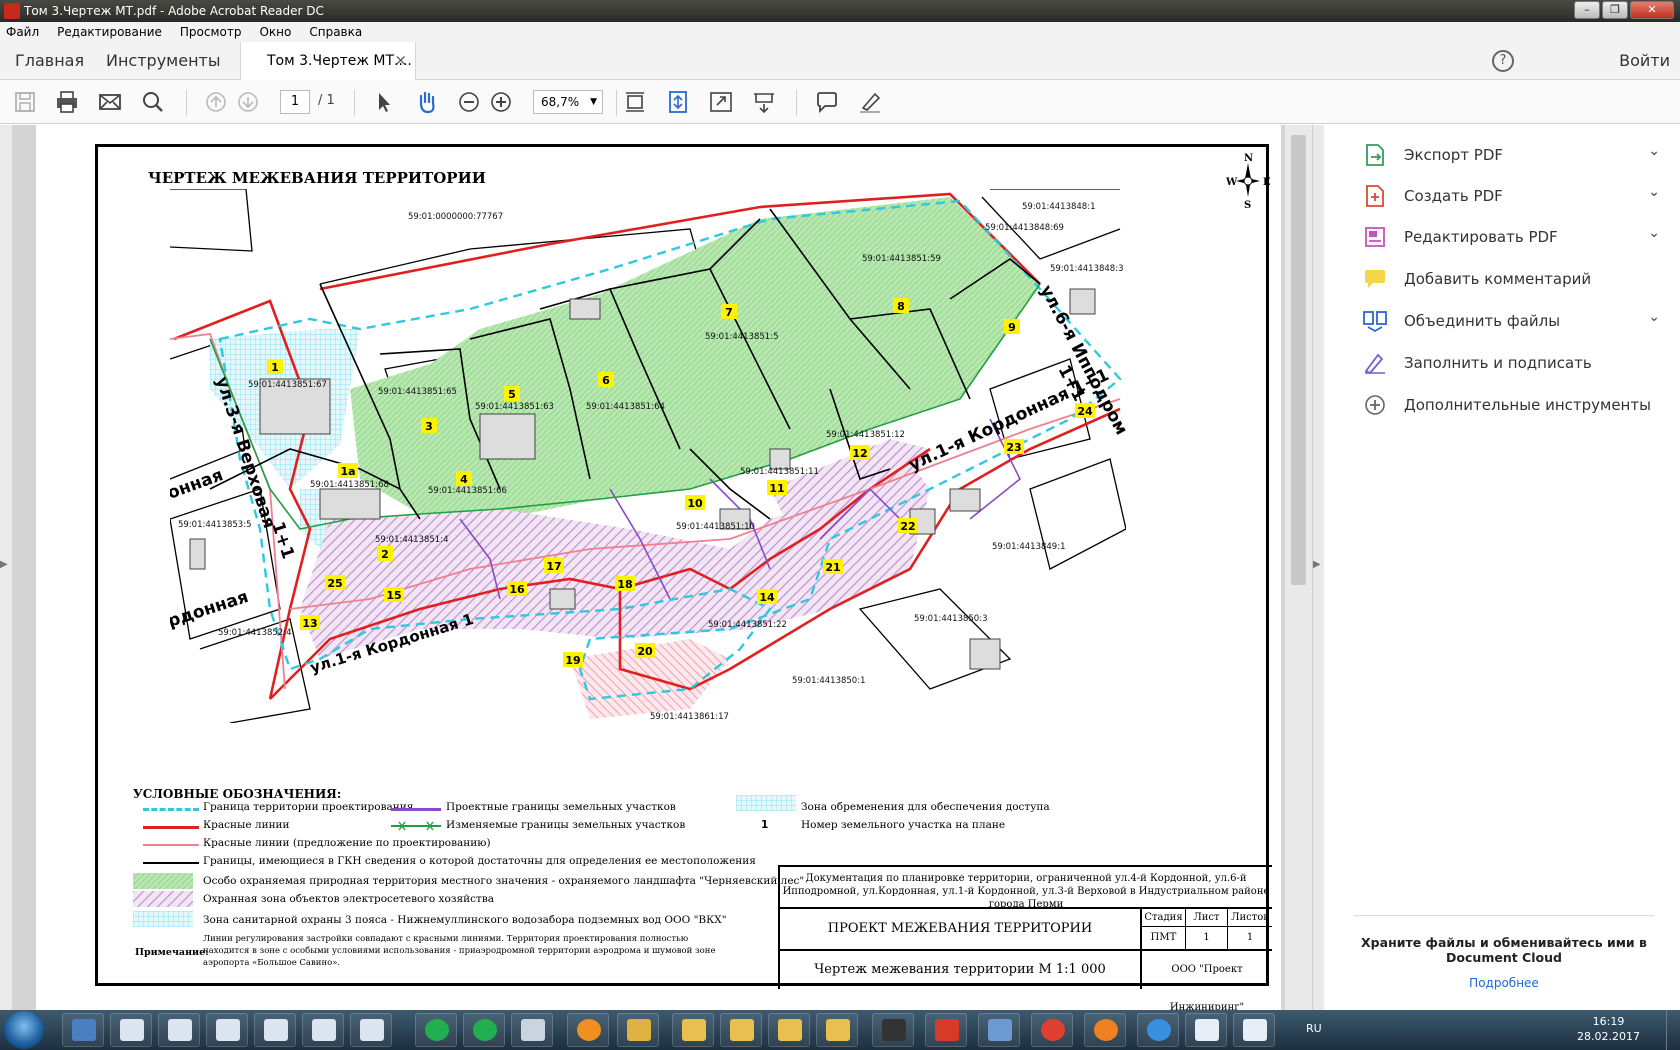 The height and width of the screenshot is (1050, 1680). Describe the element at coordinates (246, 825) in the screenshot. I see `legend-item: Красные линии` at that location.